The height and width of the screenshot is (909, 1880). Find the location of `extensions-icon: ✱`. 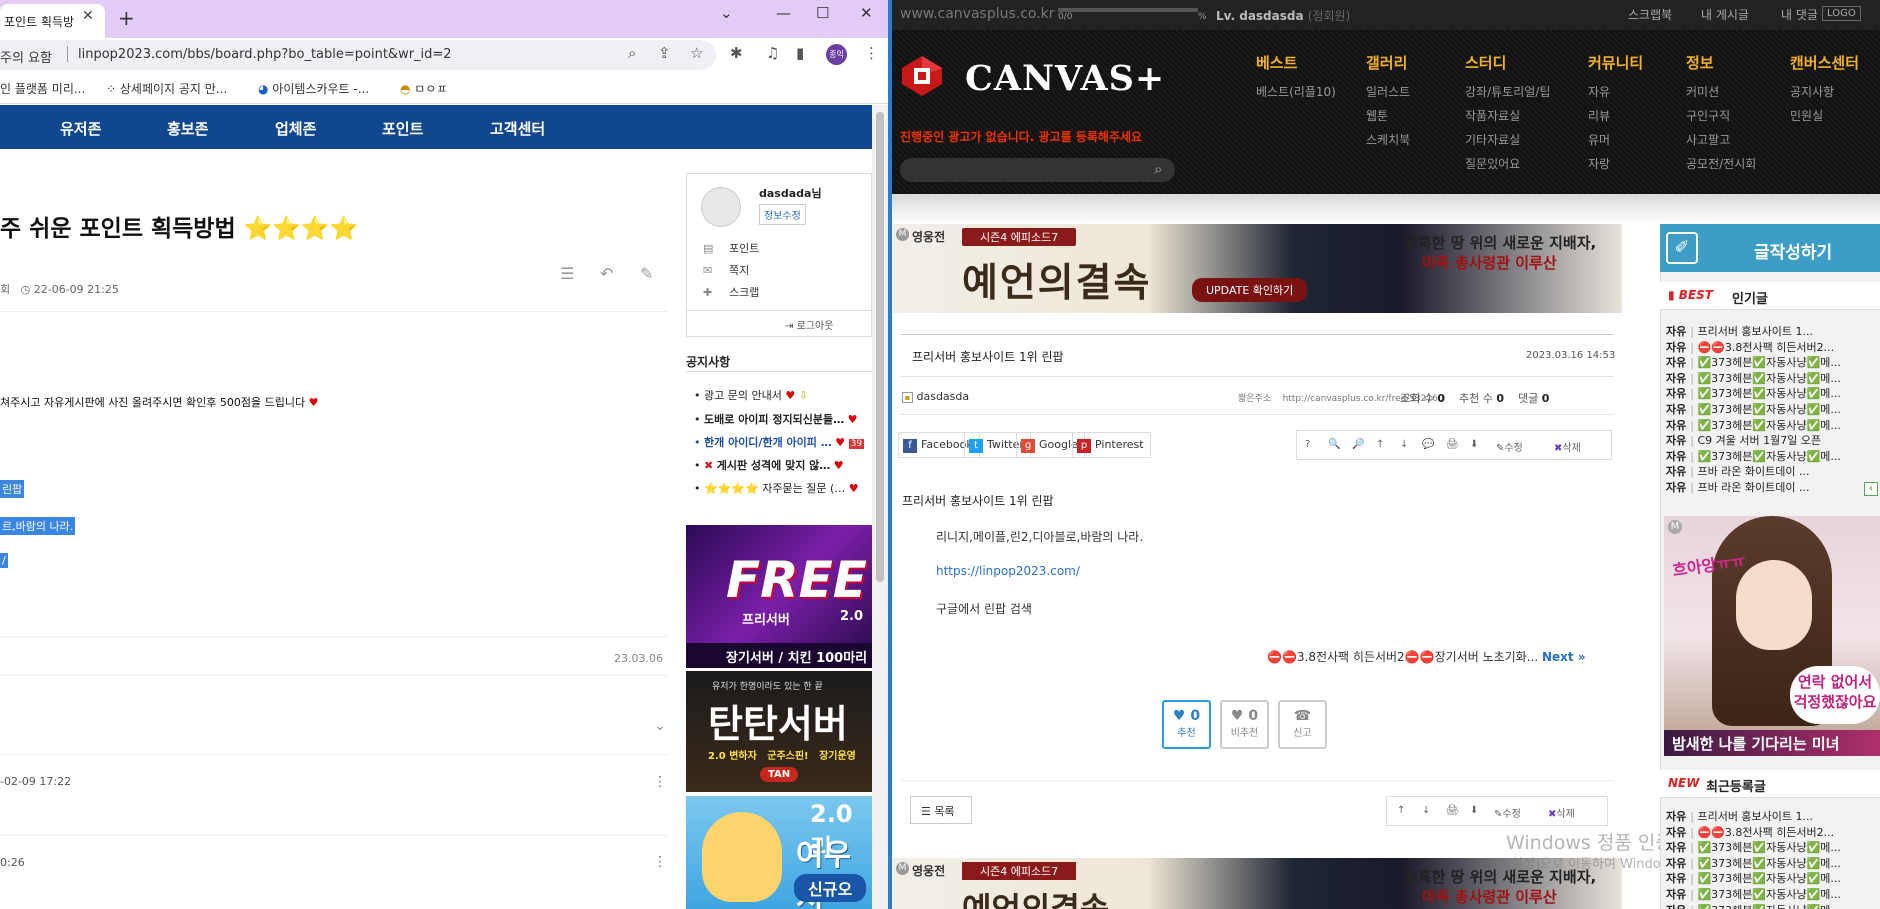

extensions-icon: ✱ is located at coordinates (736, 53).